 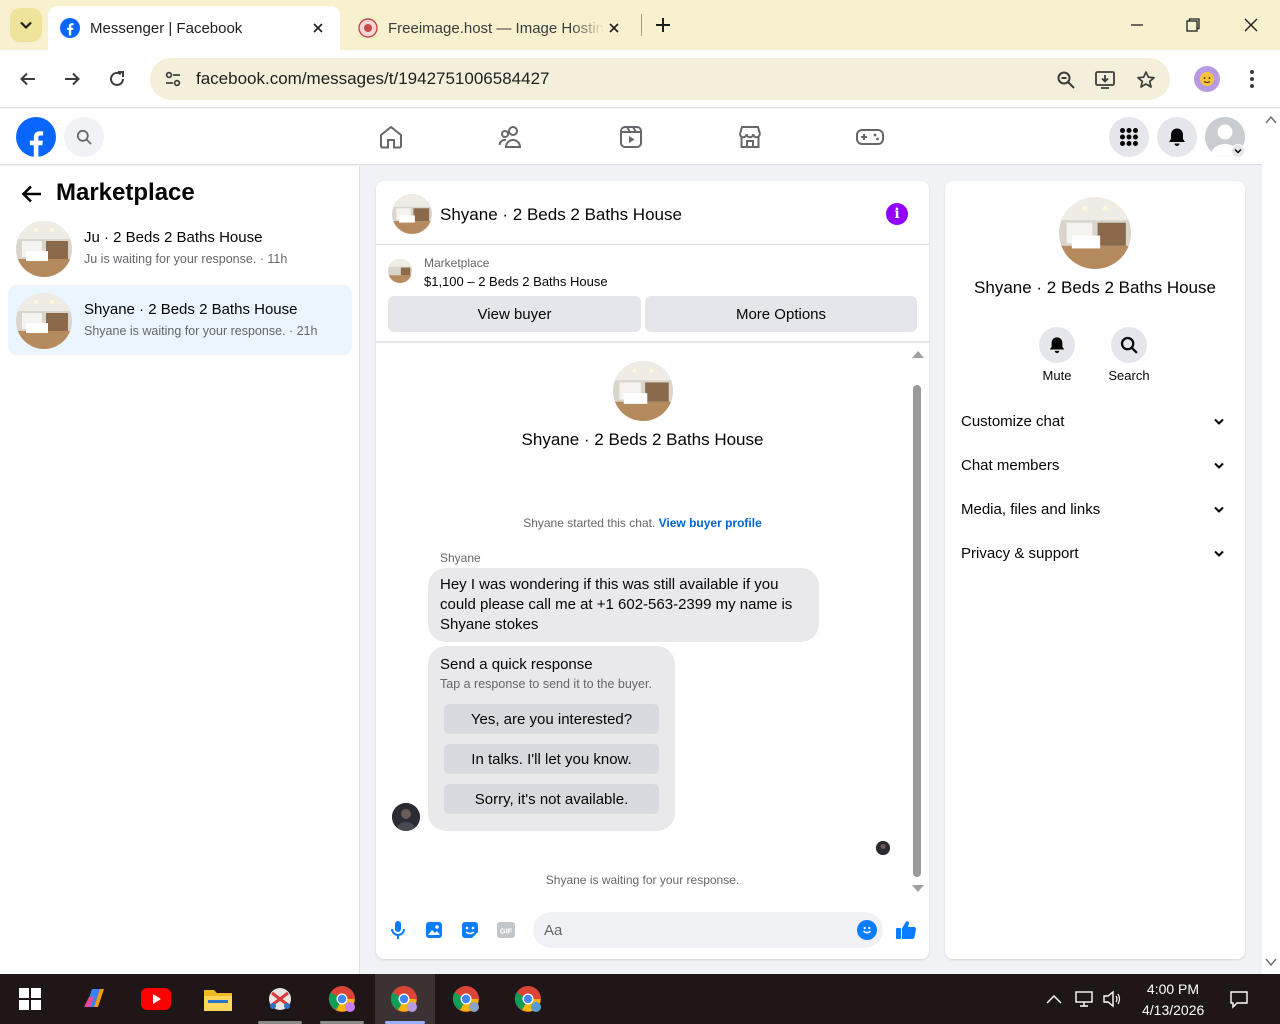 What do you see at coordinates (36, 137) in the screenshot?
I see `facebook-logo-icon` at bounding box center [36, 137].